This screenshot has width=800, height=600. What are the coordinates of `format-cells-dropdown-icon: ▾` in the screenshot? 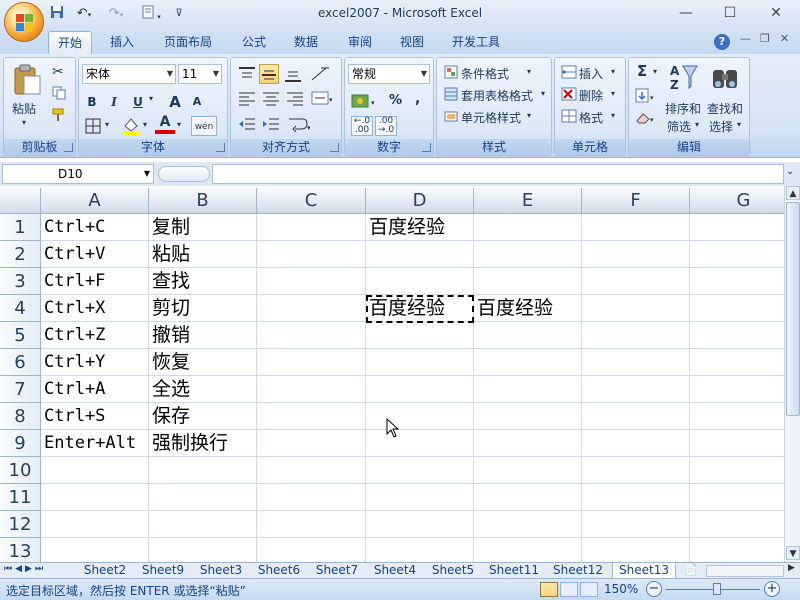 It's located at (613, 115).